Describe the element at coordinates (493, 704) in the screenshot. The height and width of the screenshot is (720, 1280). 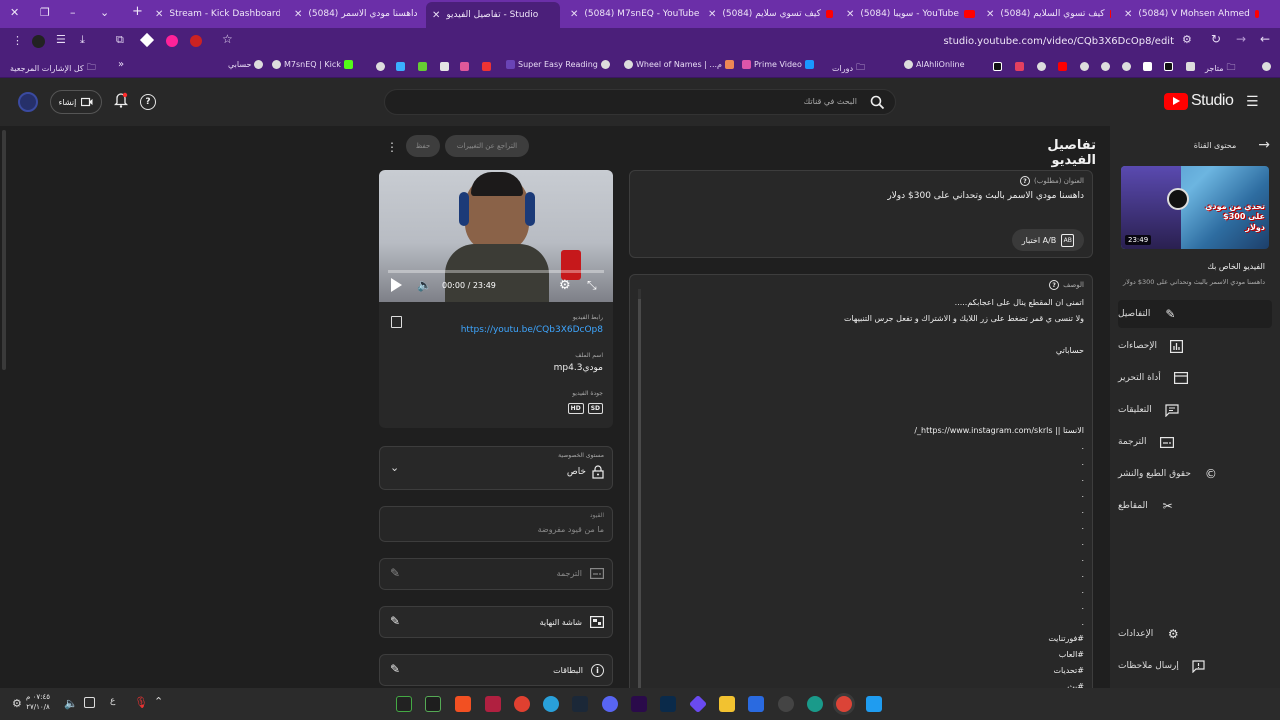
I see `adobe-icon` at that location.